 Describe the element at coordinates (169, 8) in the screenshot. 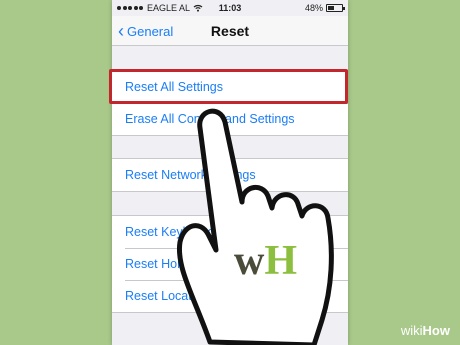

I see `carrier-name: EAGLE AL` at that location.